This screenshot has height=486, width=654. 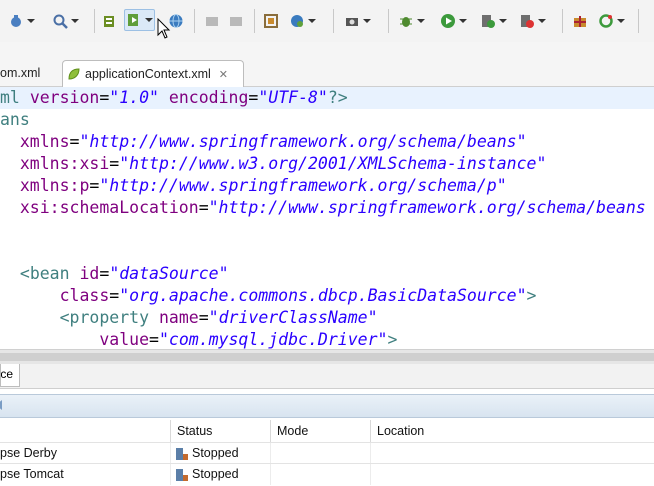 What do you see at coordinates (35, 141) in the screenshot?
I see `code-token: xmlns` at bounding box center [35, 141].